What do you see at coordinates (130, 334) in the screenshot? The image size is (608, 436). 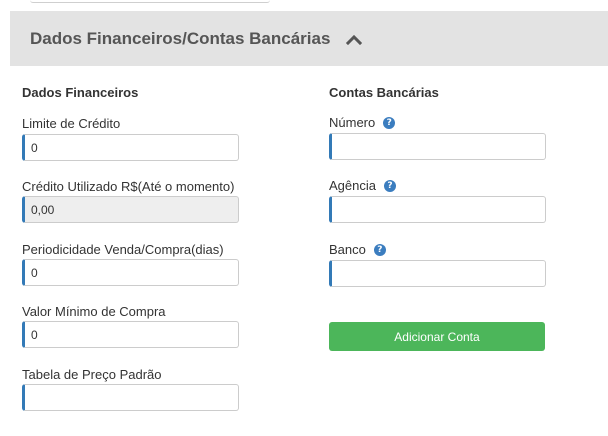 I see `min-purchase-input` at bounding box center [130, 334].